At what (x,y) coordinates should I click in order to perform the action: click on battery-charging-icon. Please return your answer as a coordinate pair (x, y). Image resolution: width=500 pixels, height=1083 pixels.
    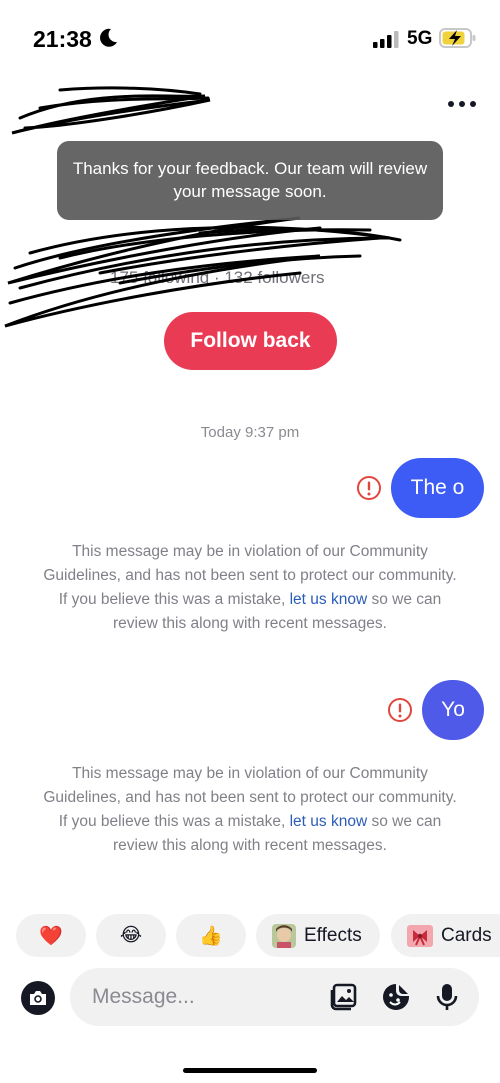
    Looking at the image, I should click on (457, 38).